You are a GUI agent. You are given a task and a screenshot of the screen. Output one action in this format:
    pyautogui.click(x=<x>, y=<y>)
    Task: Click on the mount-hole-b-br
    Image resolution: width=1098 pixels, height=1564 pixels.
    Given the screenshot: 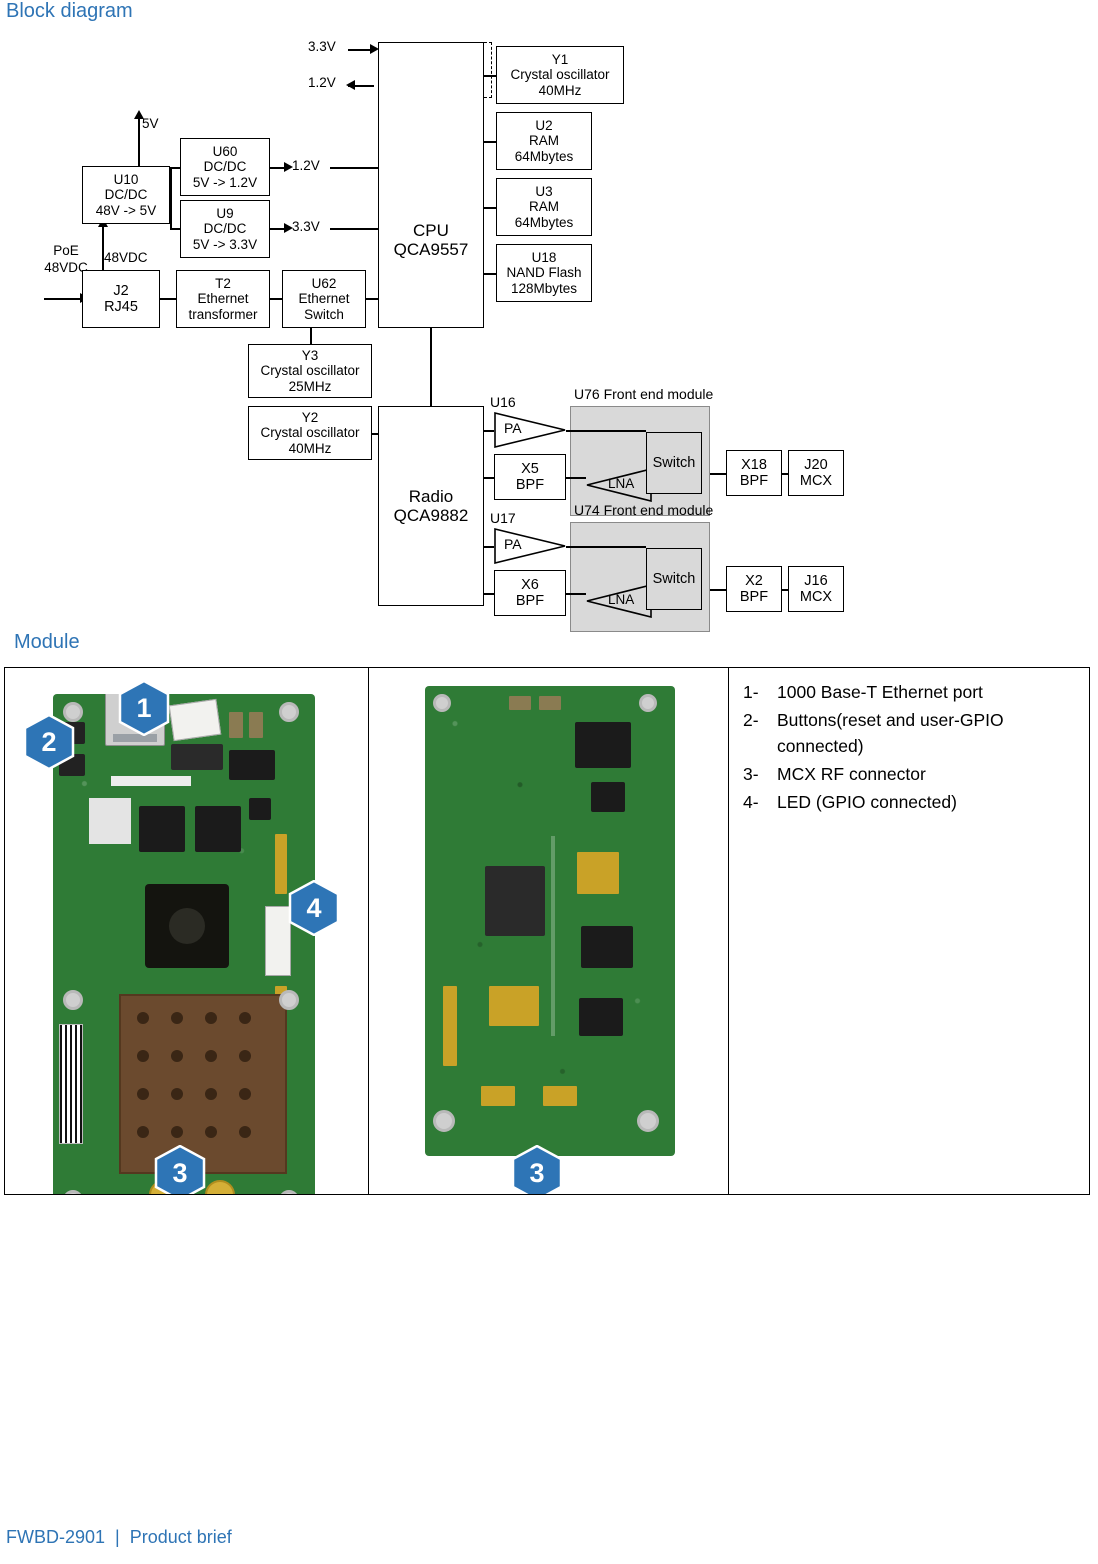 What is the action you would take?
    pyautogui.click(x=648, y=1121)
    